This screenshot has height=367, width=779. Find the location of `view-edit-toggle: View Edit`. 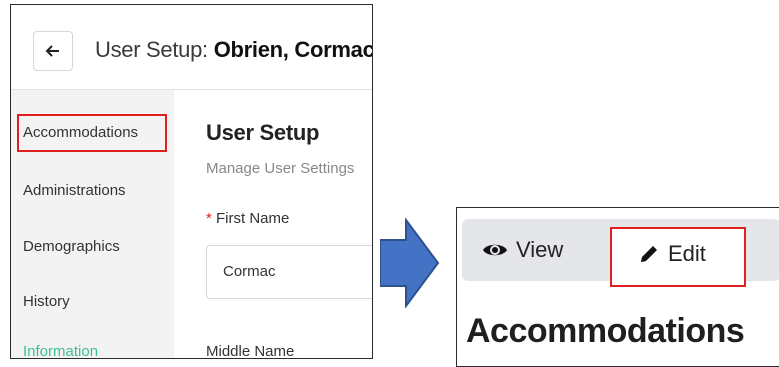

view-edit-toggle: View Edit is located at coordinates (620, 253).